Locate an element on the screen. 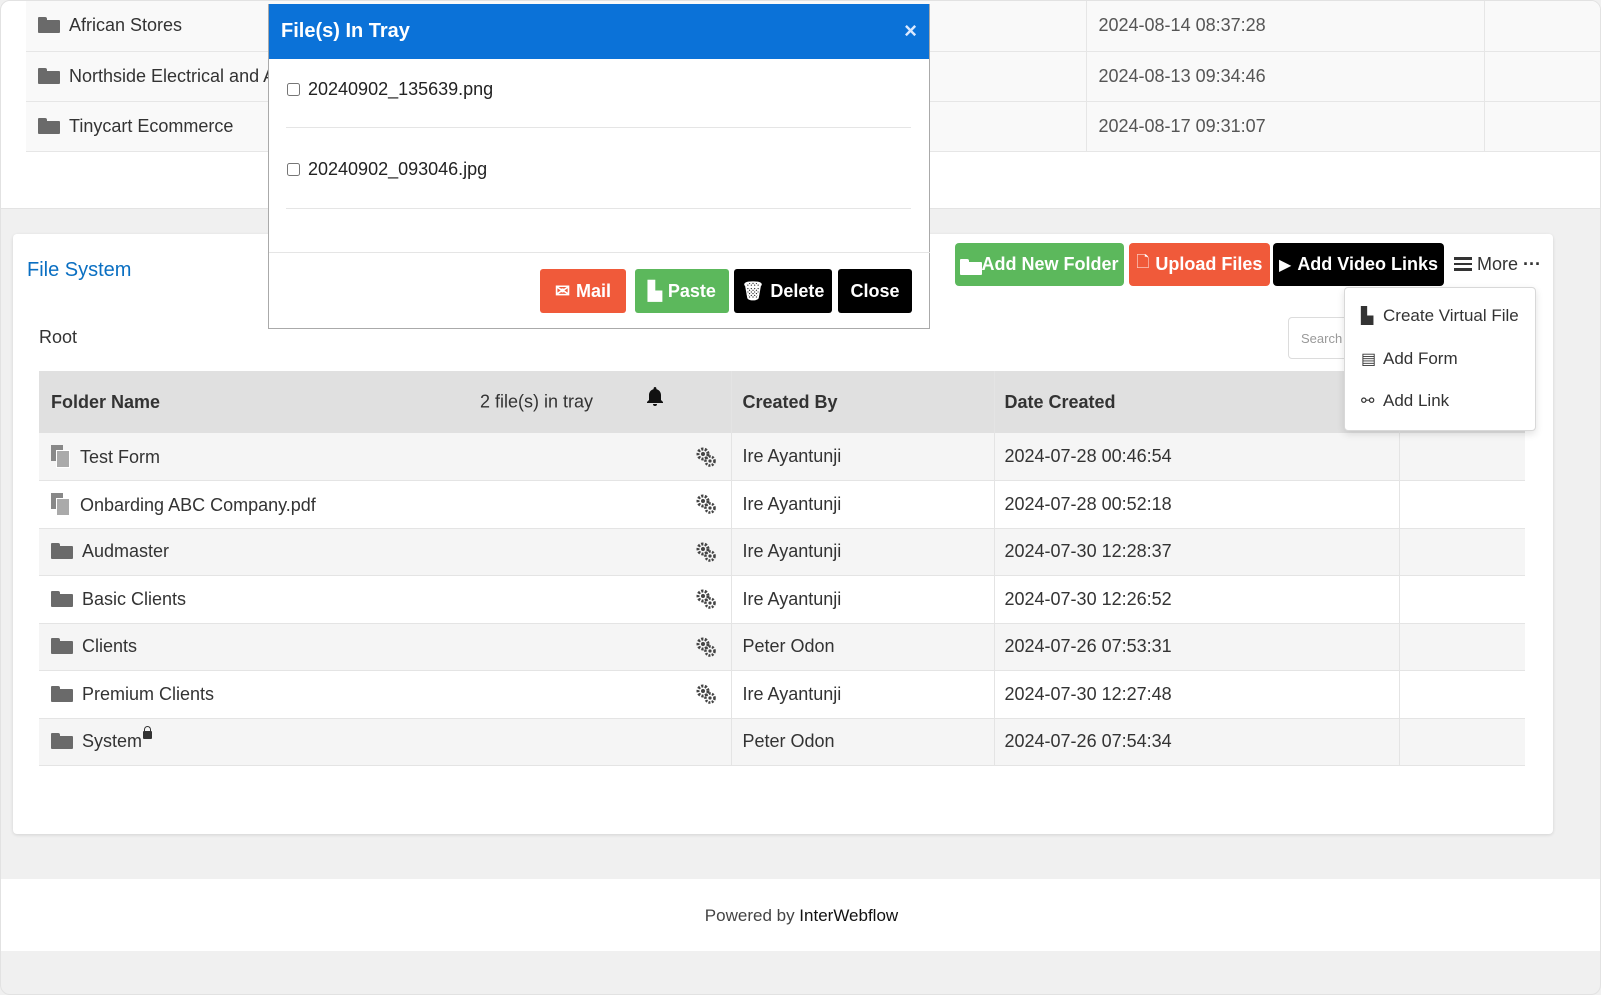  menu-item-label: Add Link is located at coordinates (1416, 400).